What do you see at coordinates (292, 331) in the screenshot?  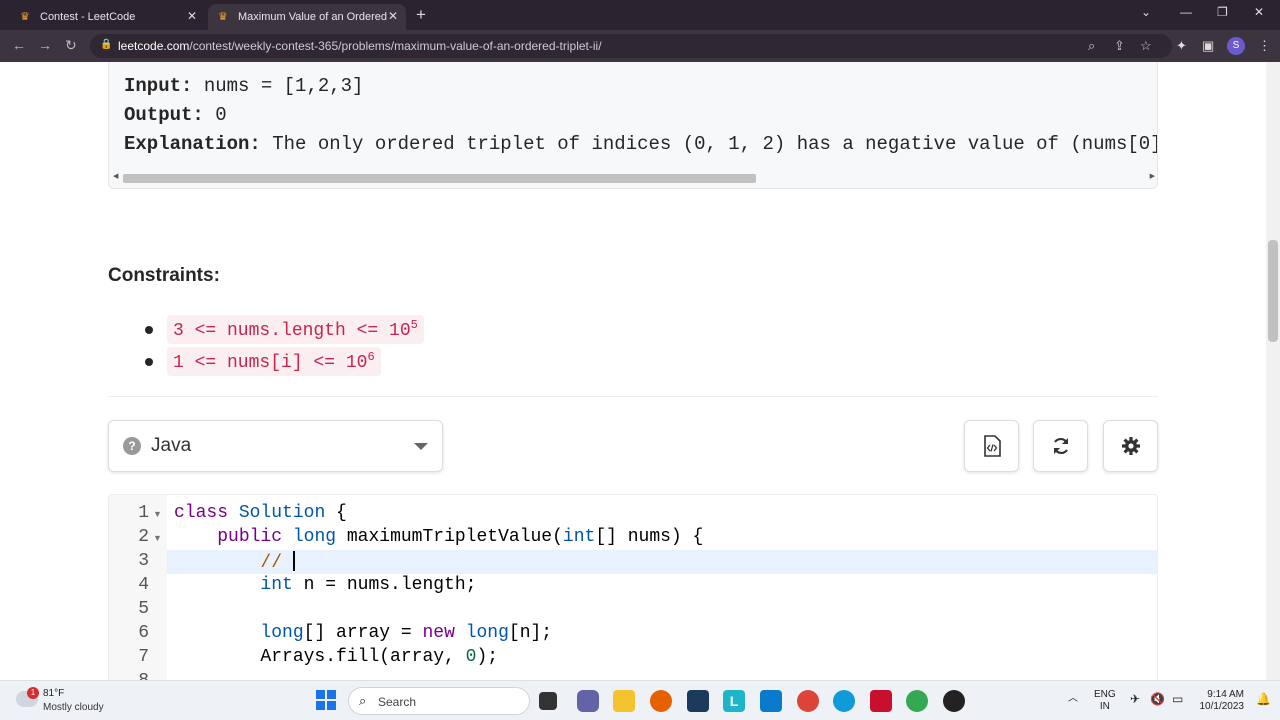 I see `constraint-text: 3 <= nums.length <= 10` at bounding box center [292, 331].